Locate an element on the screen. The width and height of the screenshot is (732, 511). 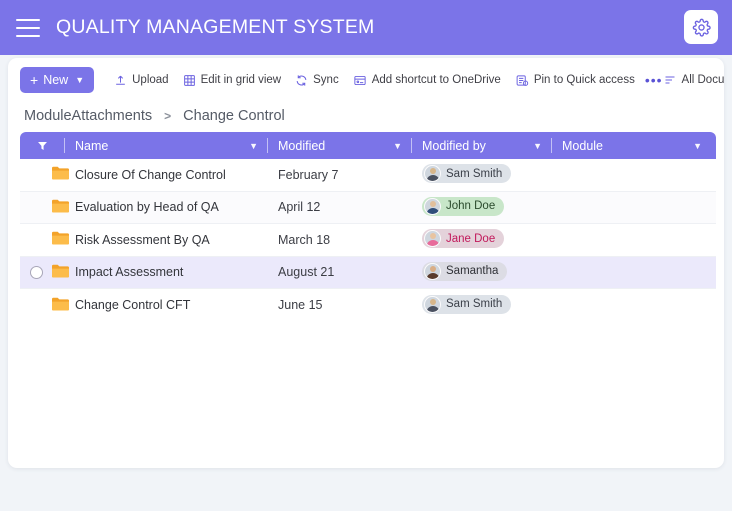
column-header-module-label: Module is located at coordinates (582, 145).